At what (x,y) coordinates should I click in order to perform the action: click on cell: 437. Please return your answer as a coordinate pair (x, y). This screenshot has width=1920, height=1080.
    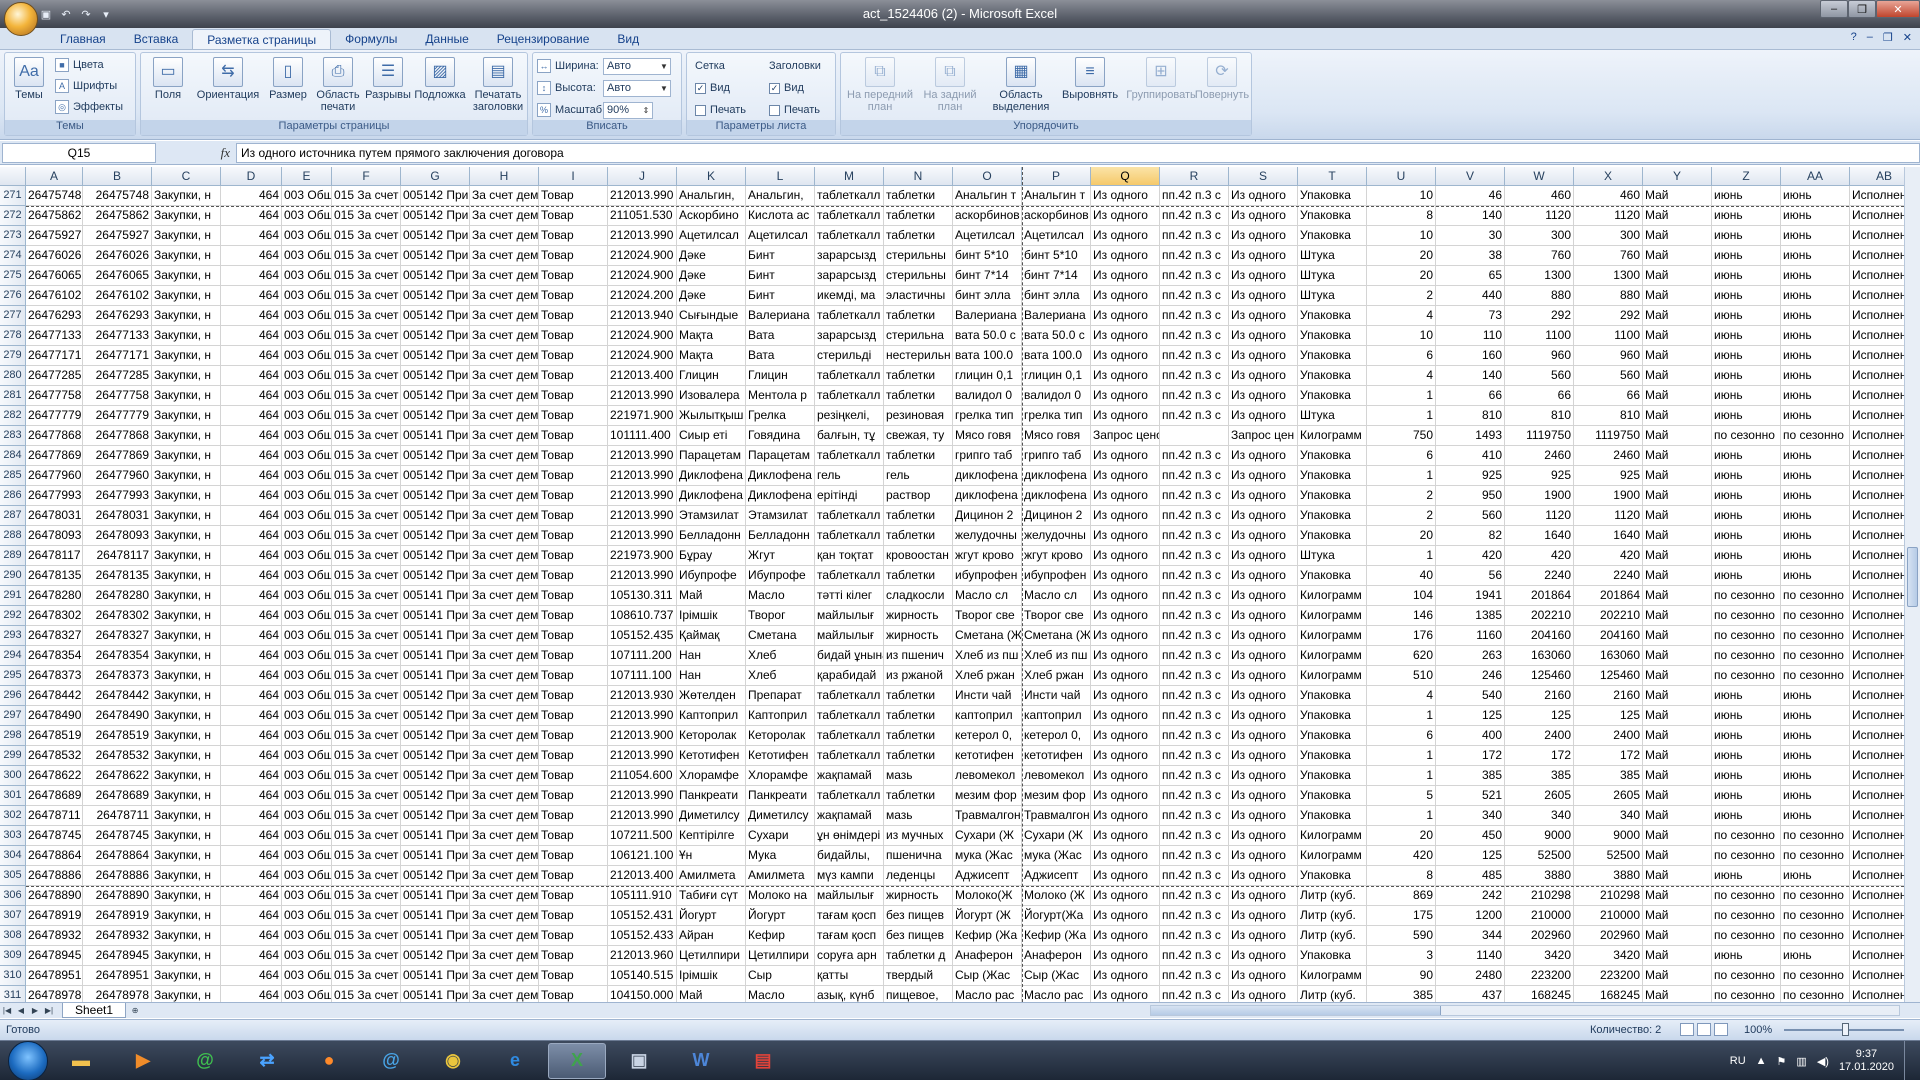
    Looking at the image, I should click on (1470, 994).